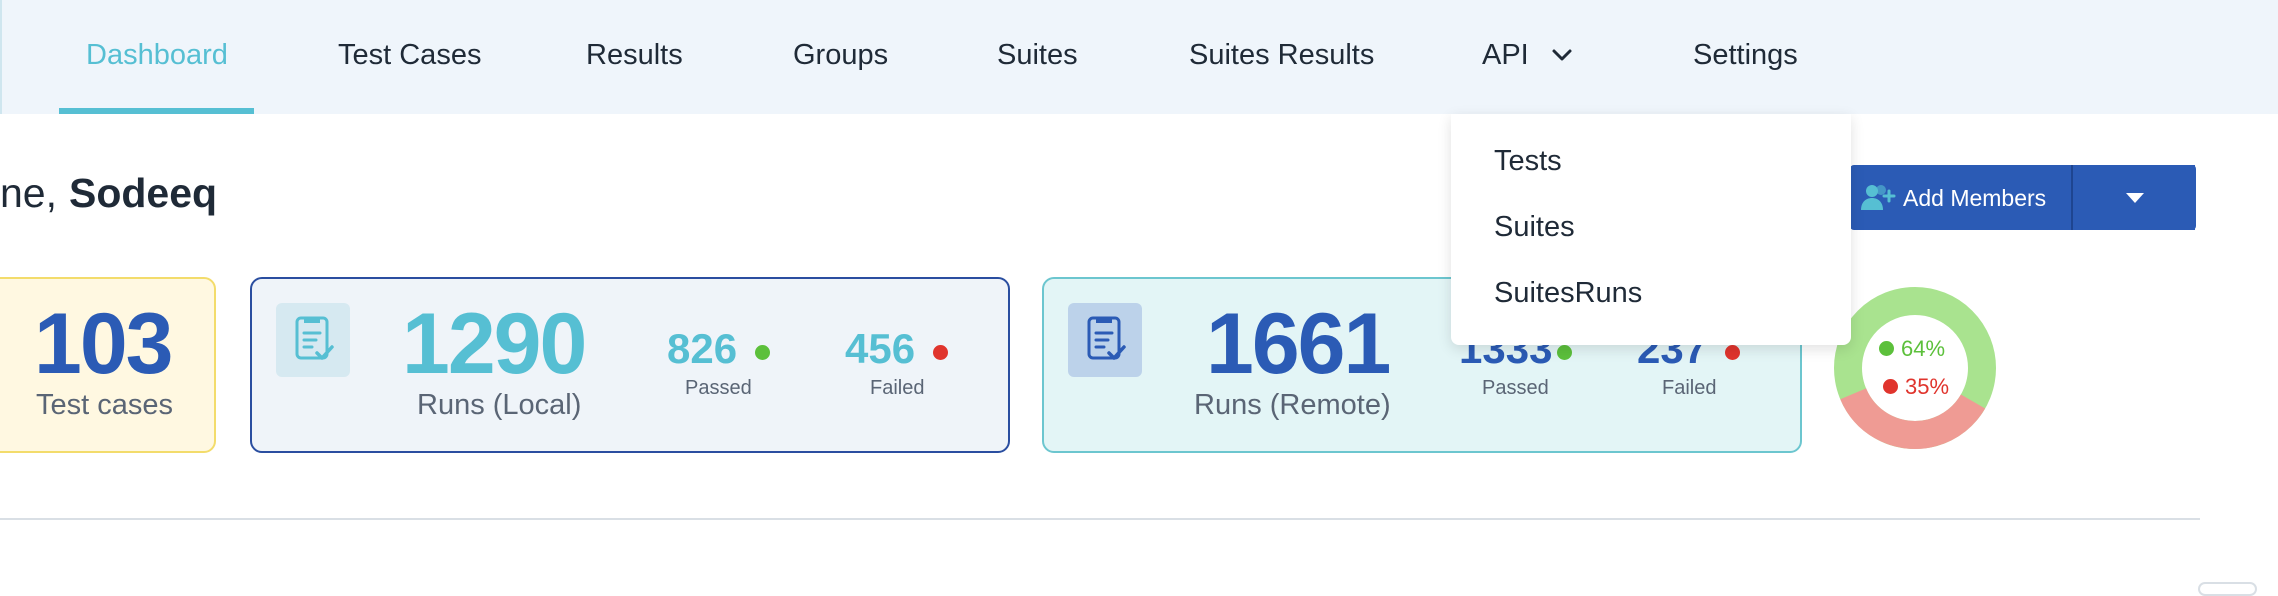 This screenshot has width=2278, height=596. What do you see at coordinates (1100, 519) in the screenshot?
I see `section-divider` at bounding box center [1100, 519].